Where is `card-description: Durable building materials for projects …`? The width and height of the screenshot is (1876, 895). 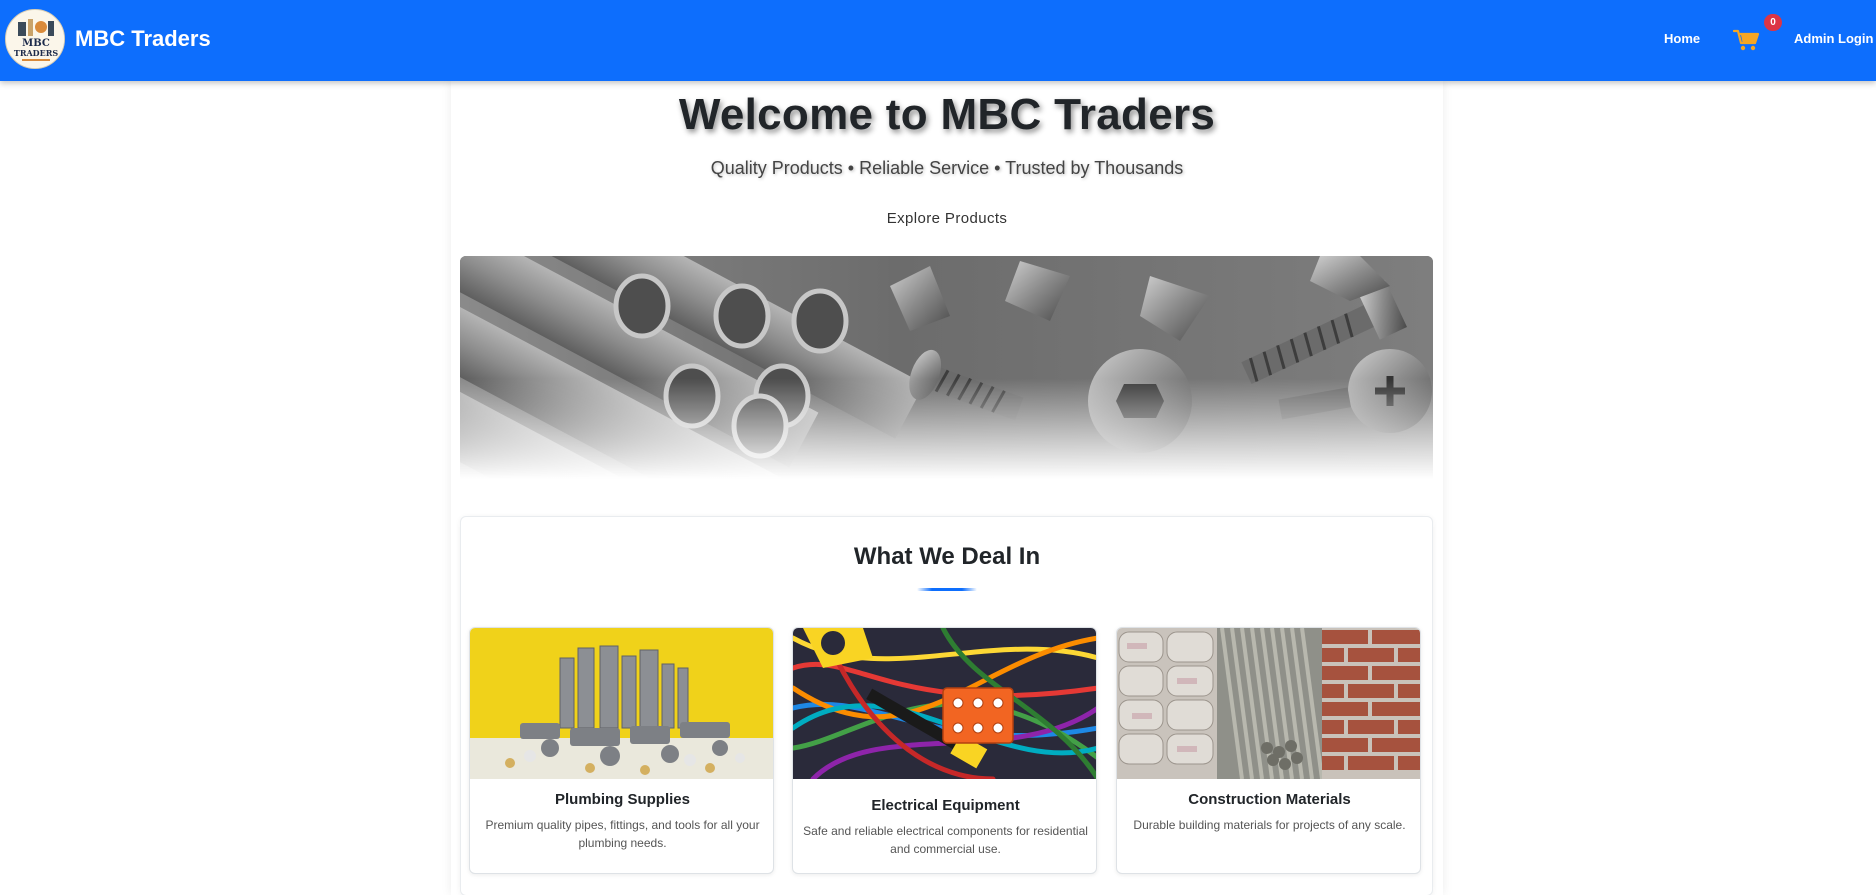 card-description: Durable building materials for projects … is located at coordinates (1269, 825).